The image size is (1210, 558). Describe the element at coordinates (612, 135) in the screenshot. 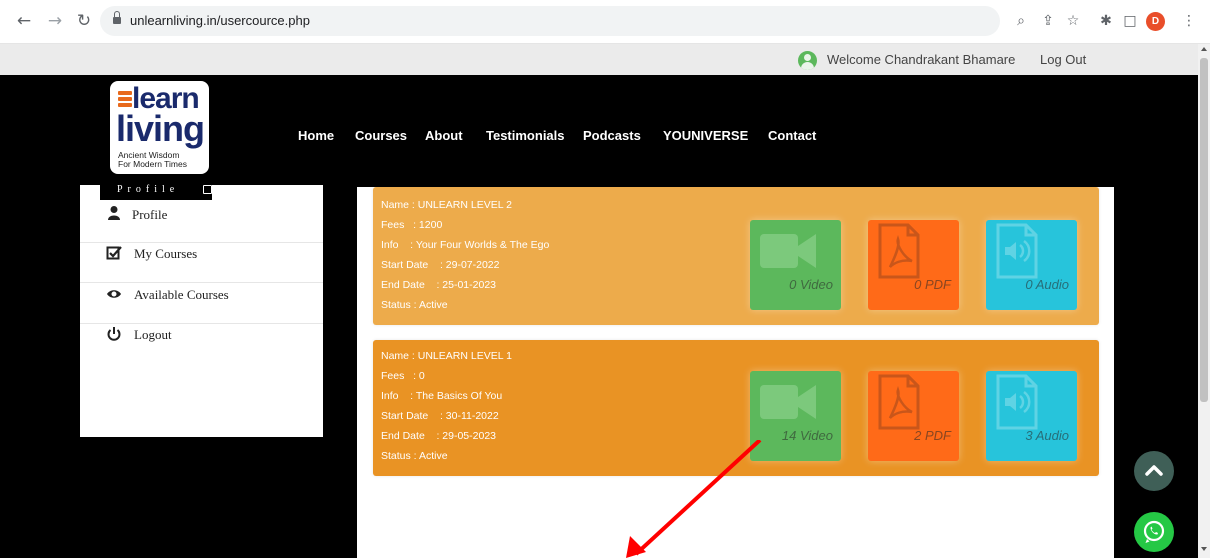

I see `nav-podcasts: Podcasts` at that location.